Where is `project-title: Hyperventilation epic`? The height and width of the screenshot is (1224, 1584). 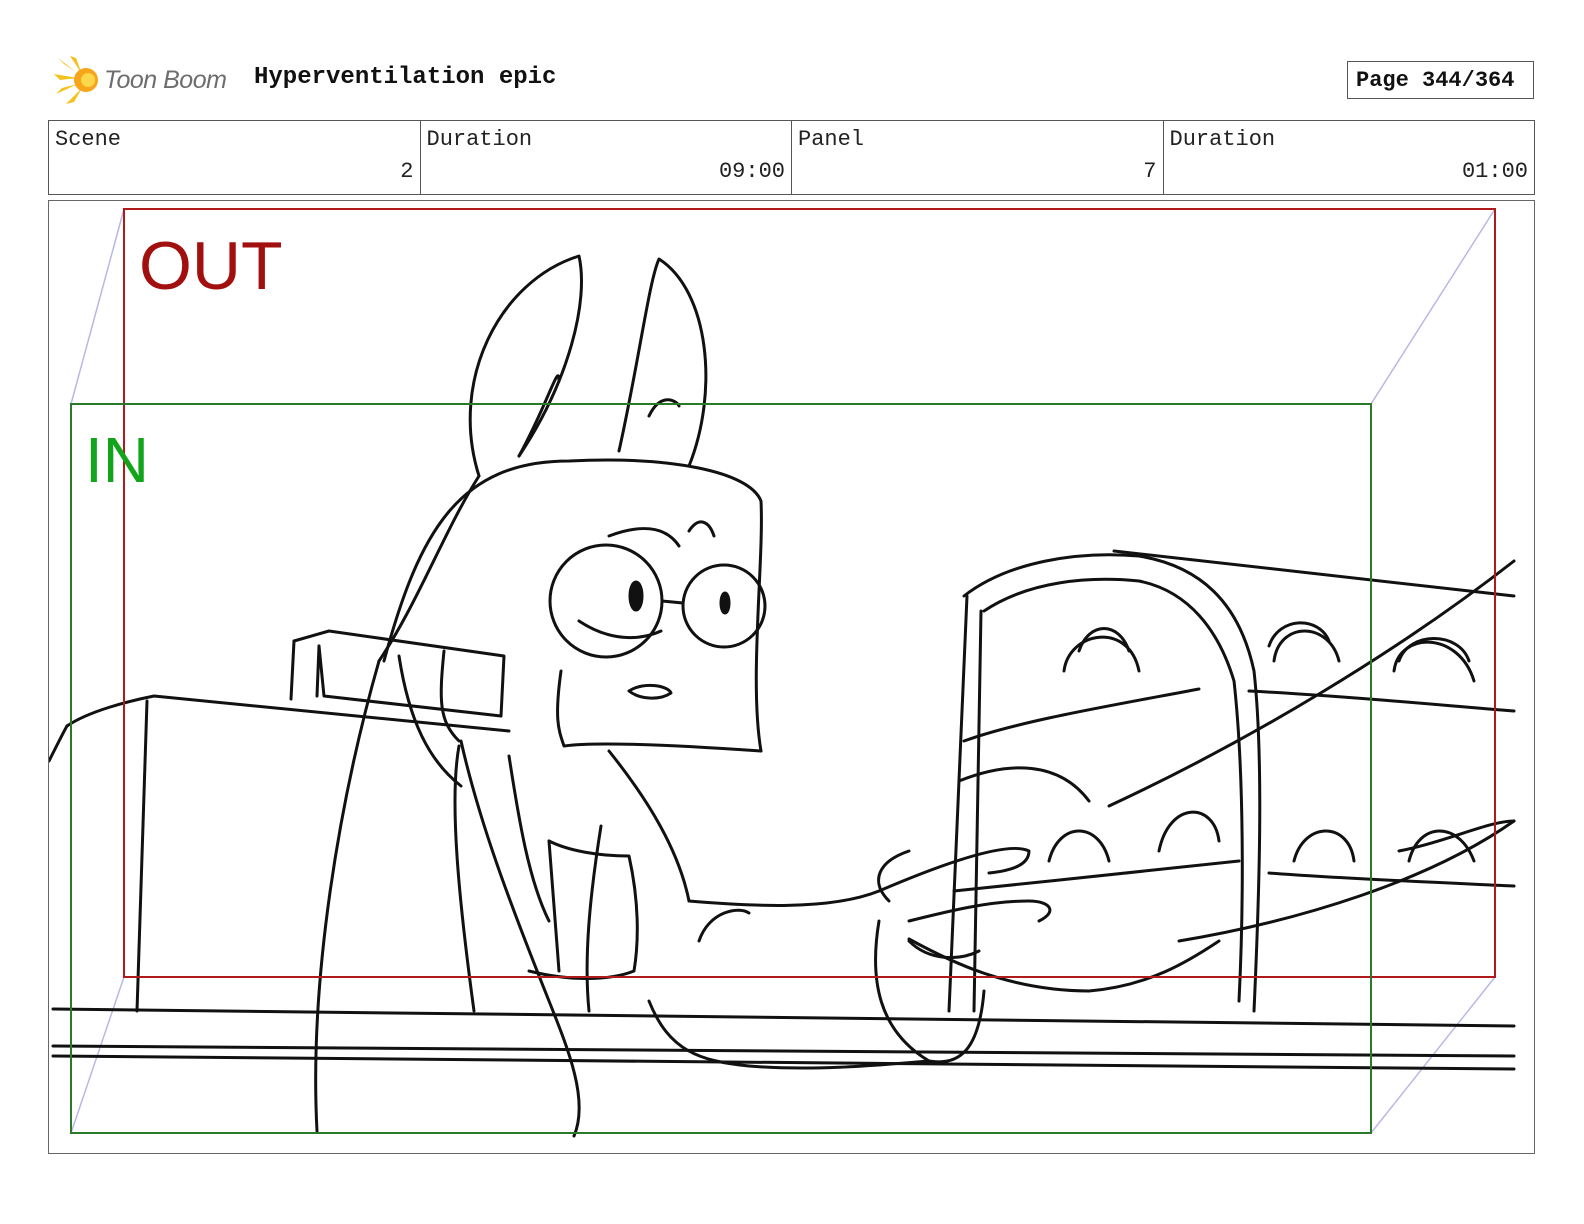
project-title: Hyperventilation epic is located at coordinates (405, 77).